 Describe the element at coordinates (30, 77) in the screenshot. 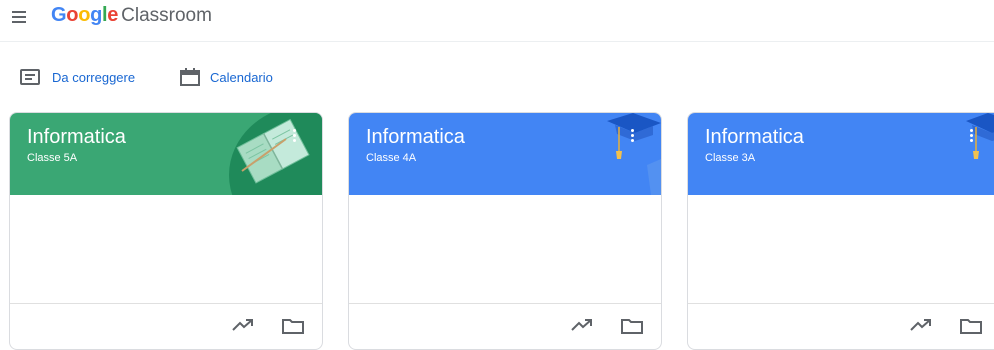

I see `assignment-review-icon` at that location.